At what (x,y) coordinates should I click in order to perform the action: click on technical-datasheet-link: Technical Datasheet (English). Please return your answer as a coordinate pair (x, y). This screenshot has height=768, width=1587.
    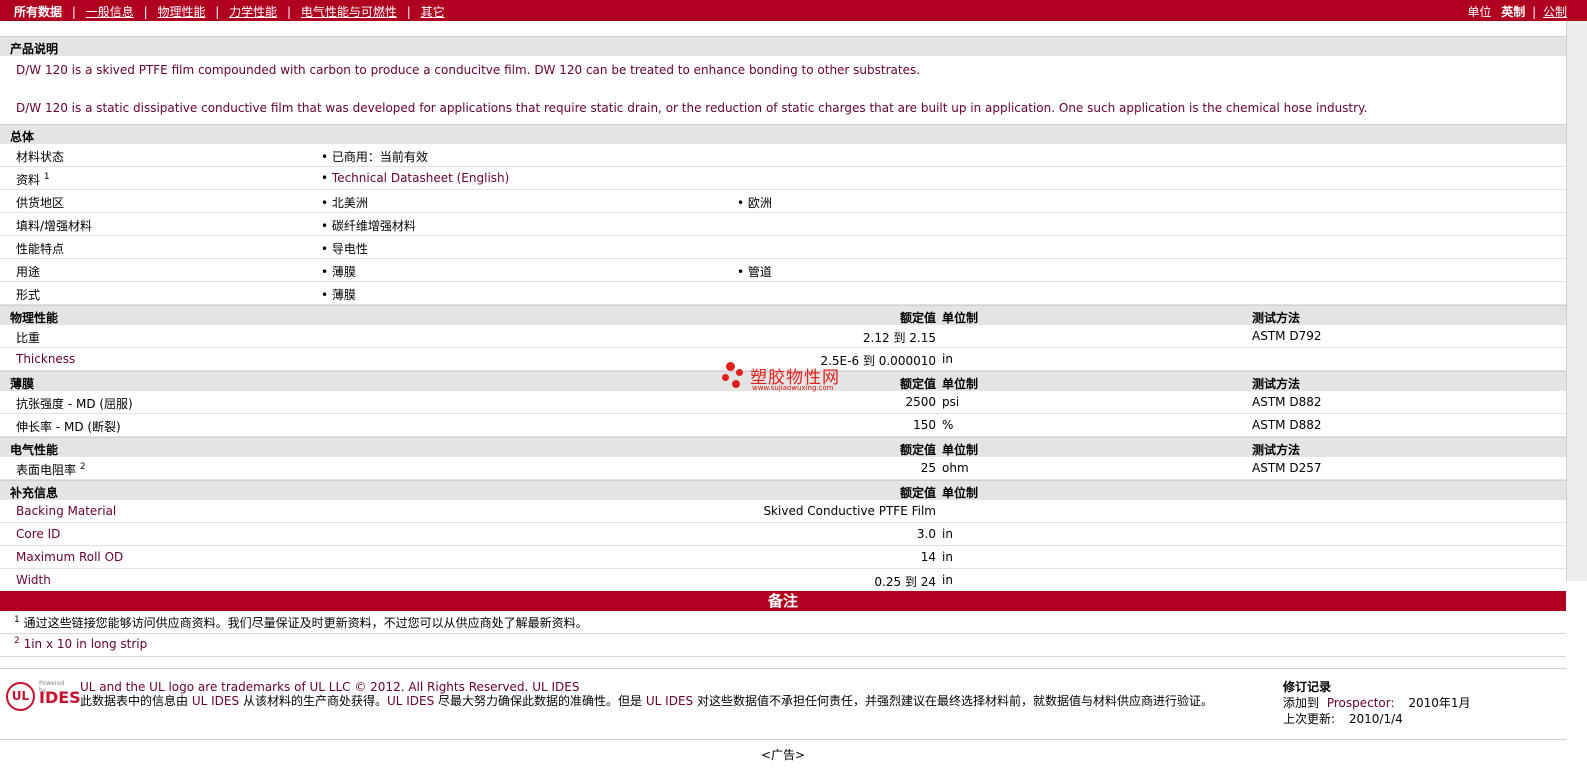
    Looking at the image, I should click on (420, 178).